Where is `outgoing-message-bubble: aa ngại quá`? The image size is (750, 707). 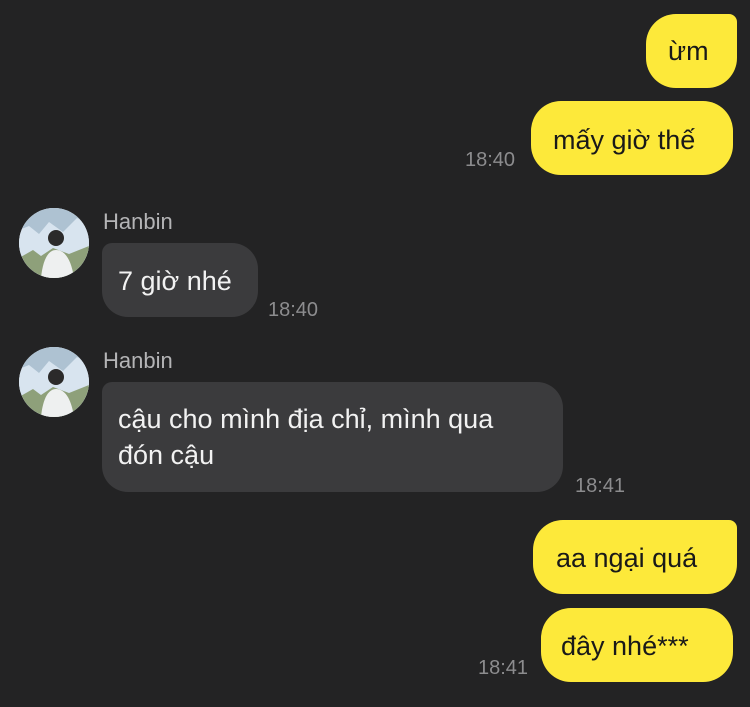
outgoing-message-bubble: aa ngại quá is located at coordinates (635, 557).